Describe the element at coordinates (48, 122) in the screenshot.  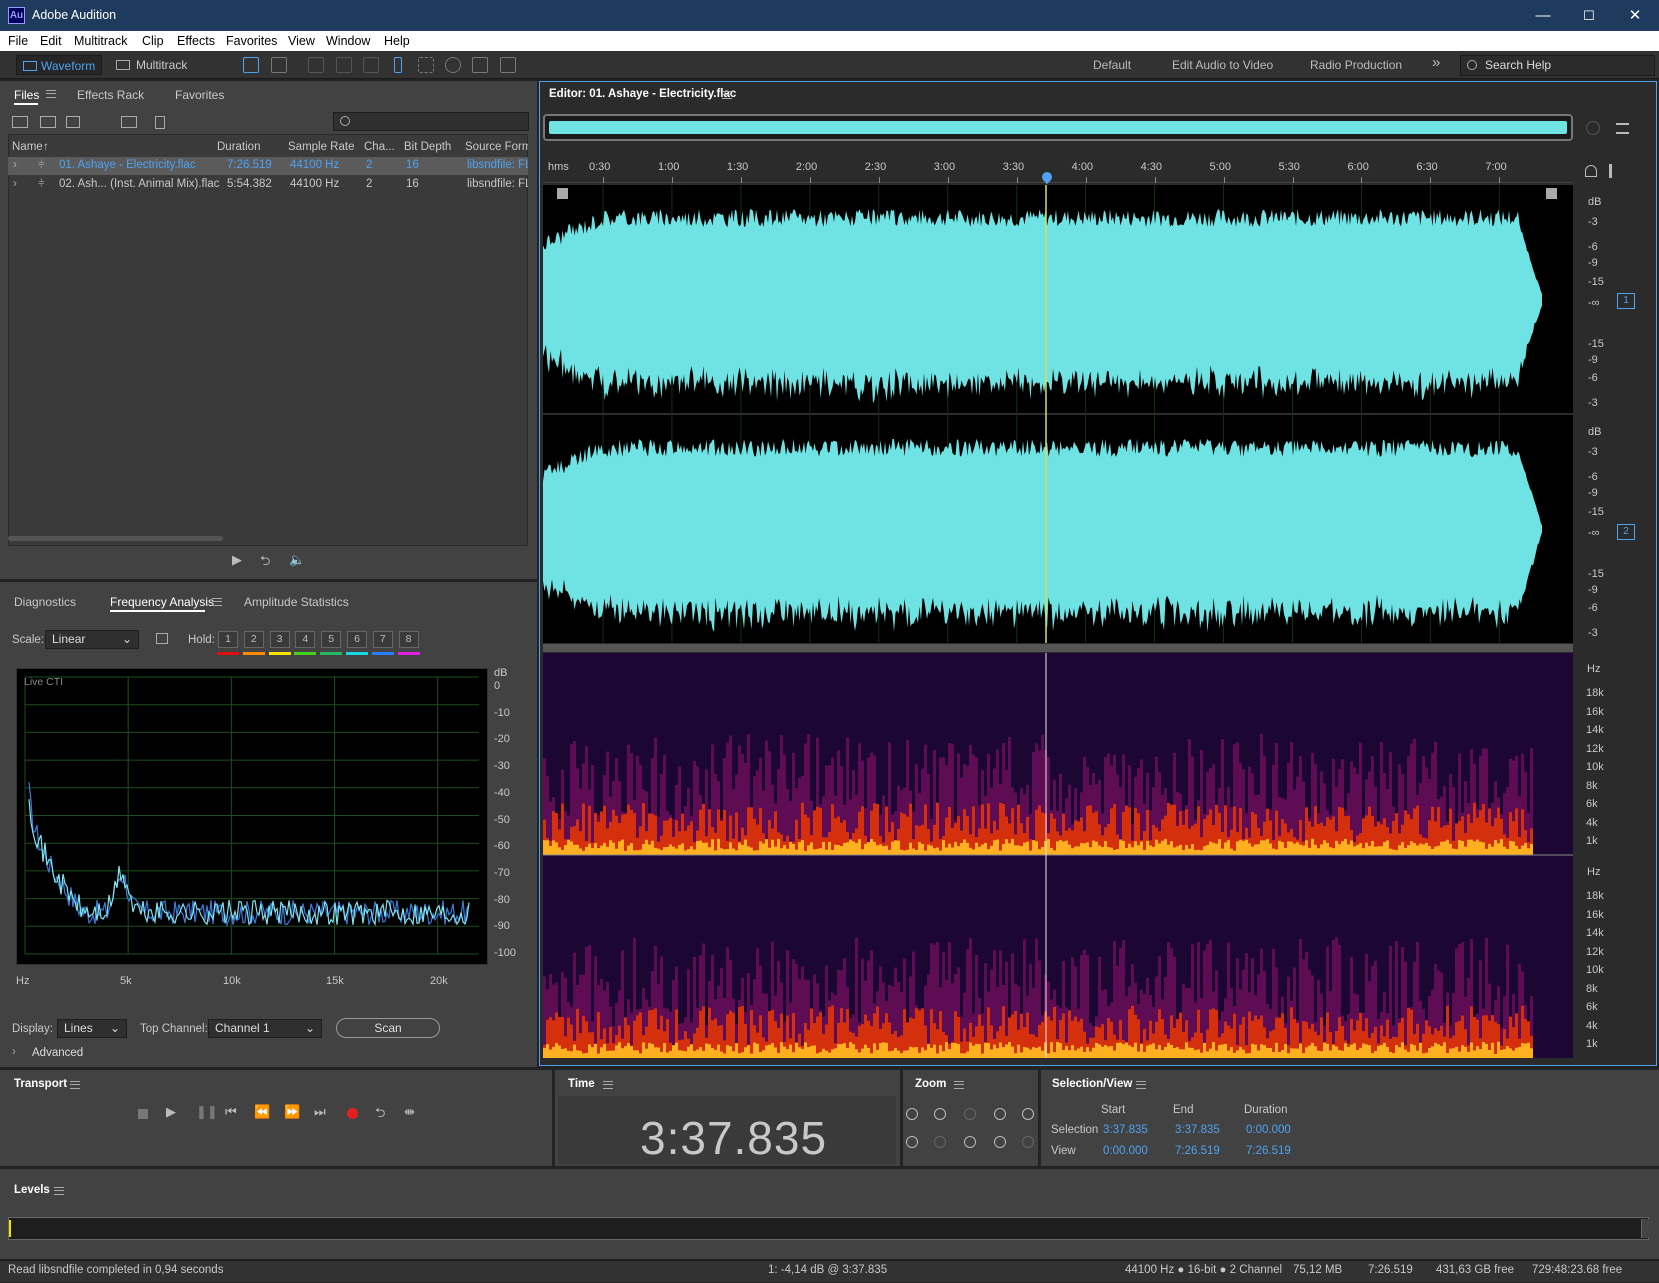
I see `import-file-icon` at that location.